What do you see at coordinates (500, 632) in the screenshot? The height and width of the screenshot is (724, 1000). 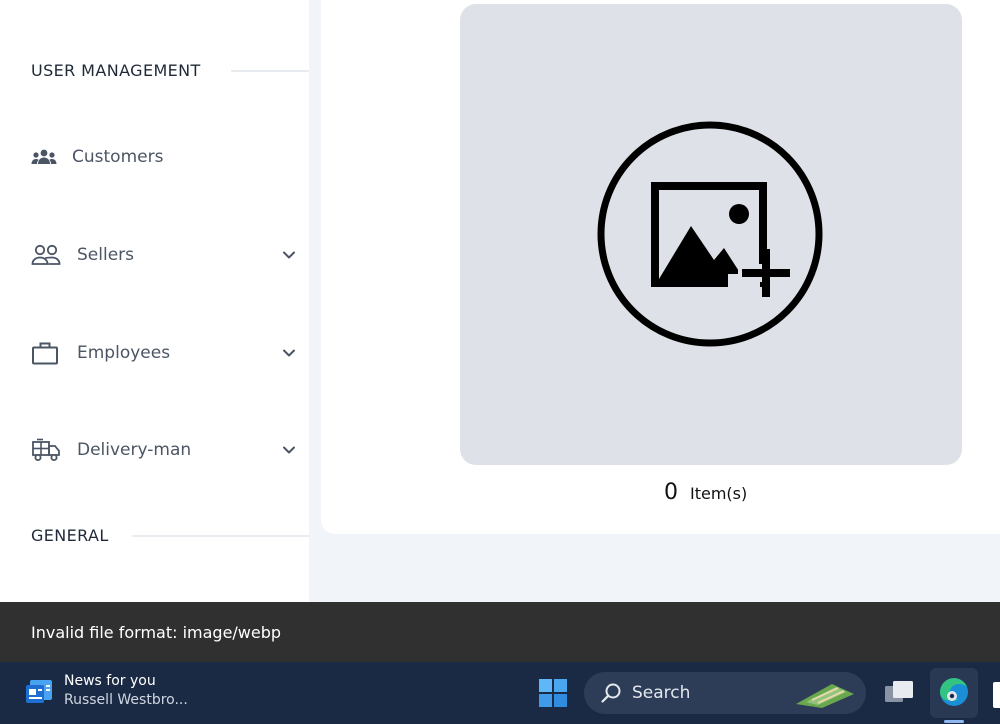 I see `error-toast: Invalid file format: image/webp` at bounding box center [500, 632].